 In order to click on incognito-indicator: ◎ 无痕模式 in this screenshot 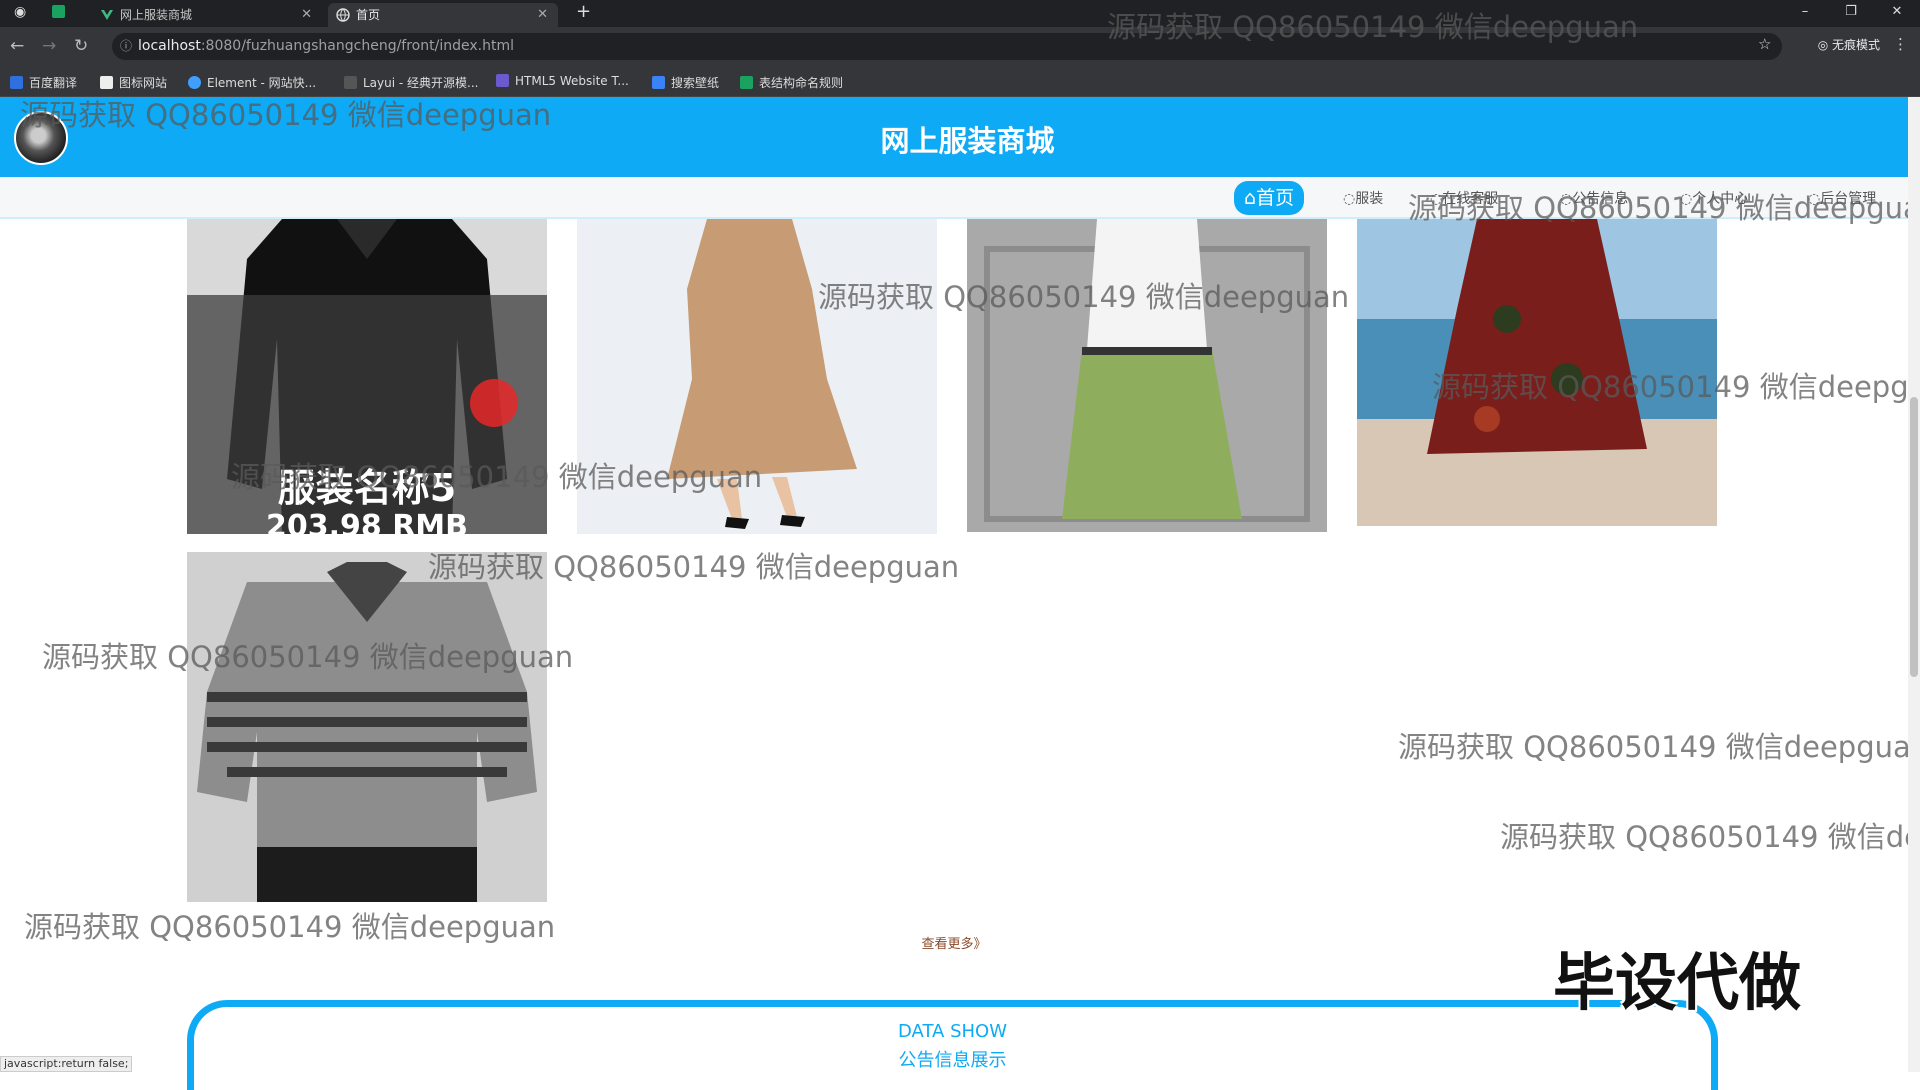, I will do `click(1849, 44)`.